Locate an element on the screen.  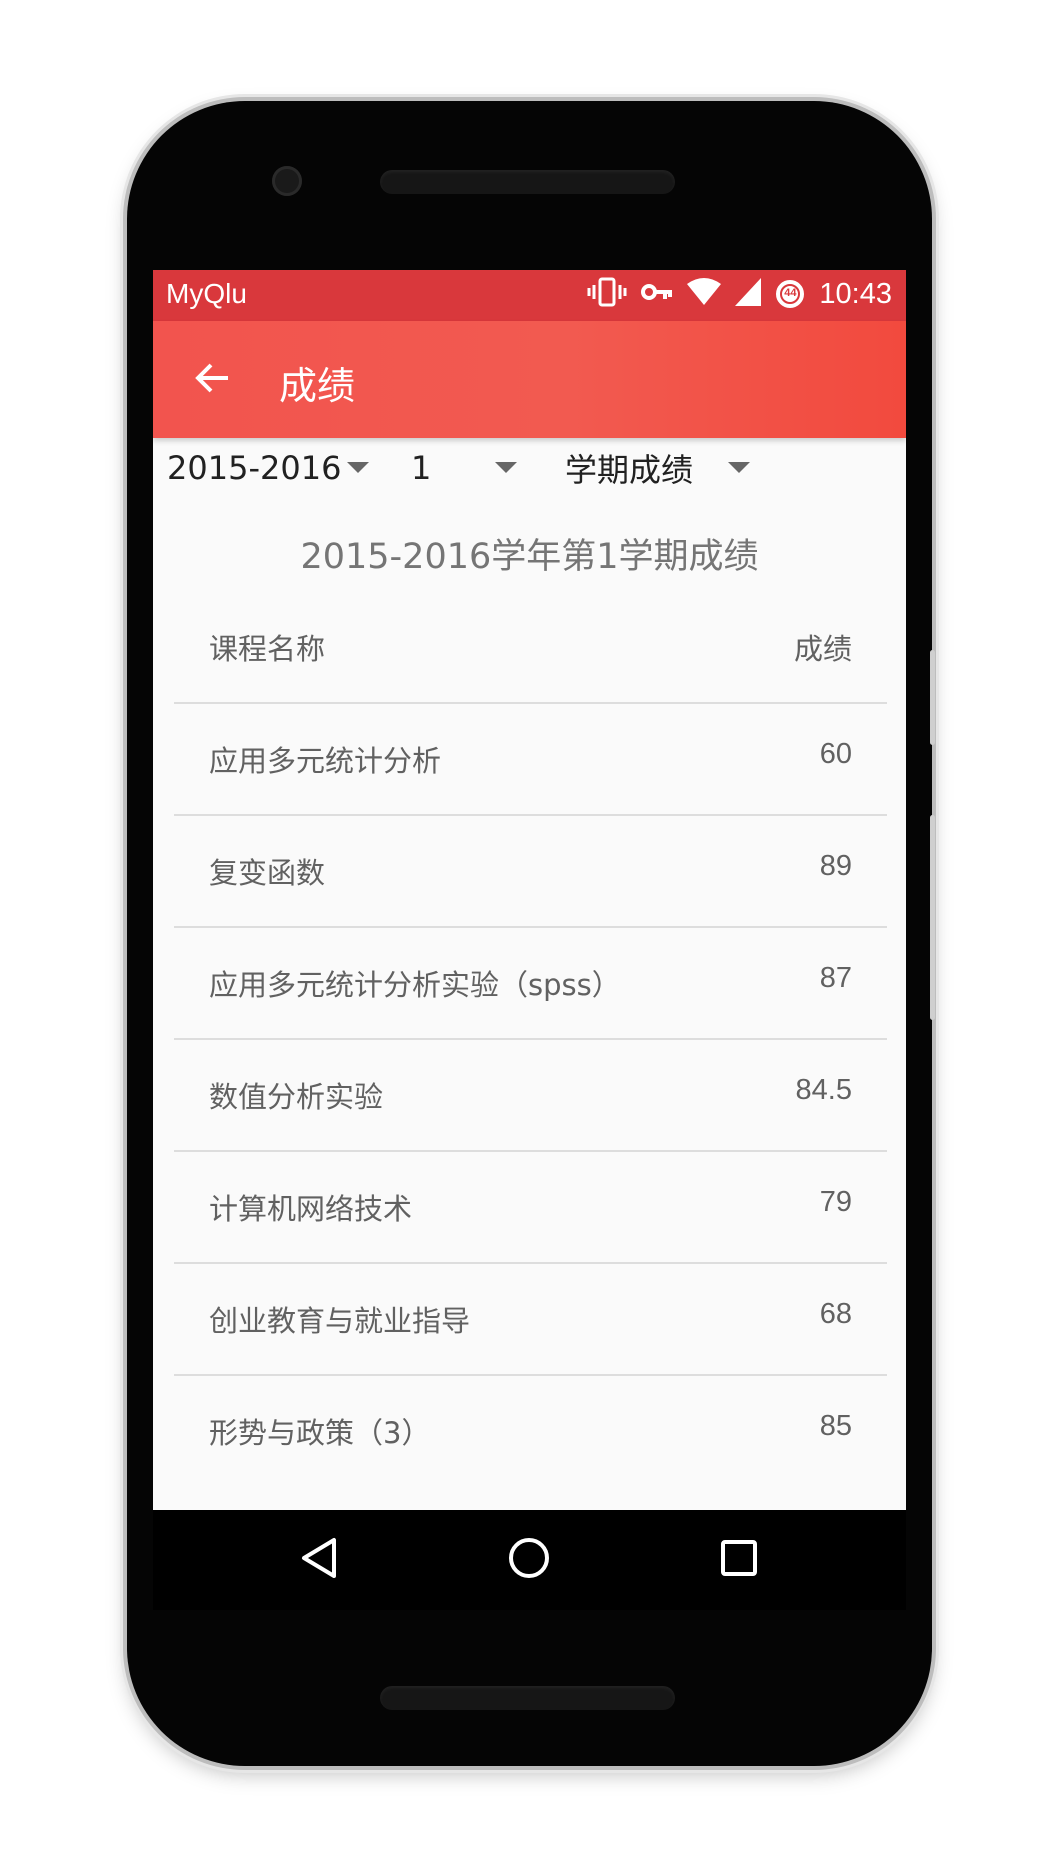
type-spinner-value: 学期成绩 is located at coordinates (629, 470).